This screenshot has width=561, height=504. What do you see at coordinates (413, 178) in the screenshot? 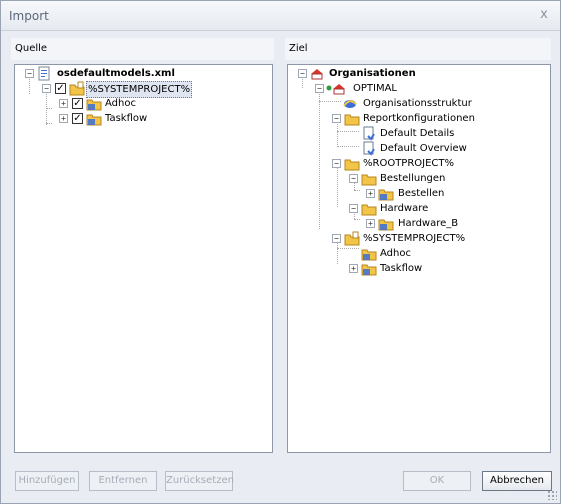
I see `tree-item-label: Bestellungen` at bounding box center [413, 178].